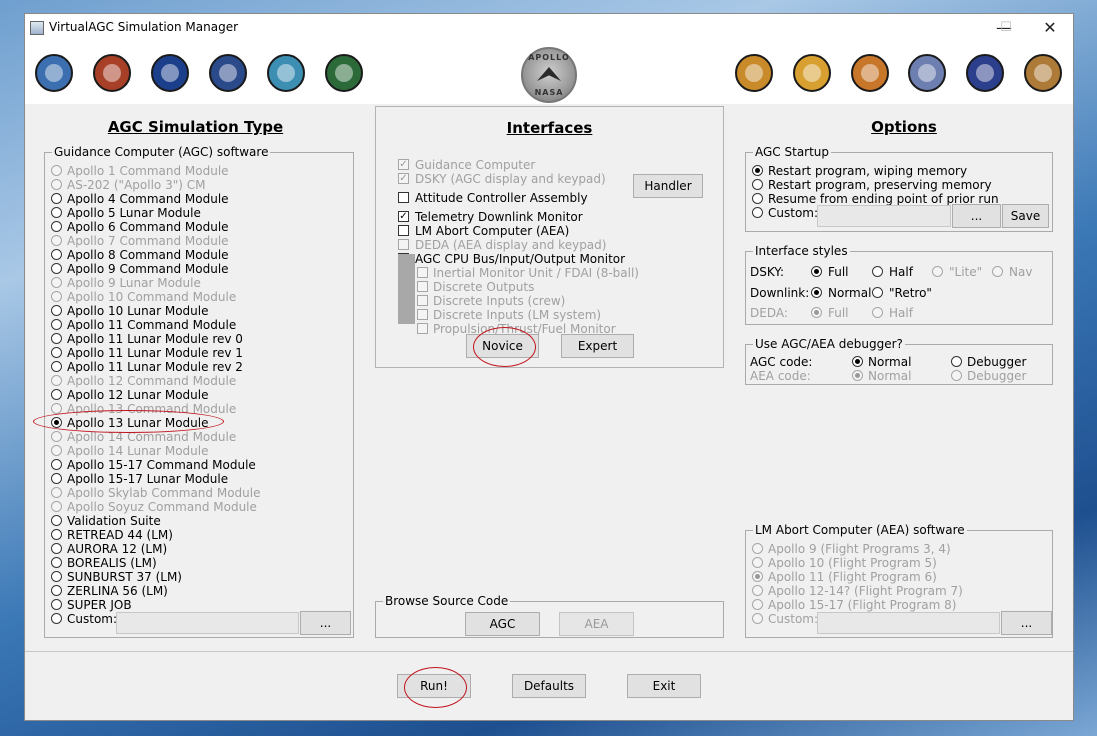  What do you see at coordinates (435, 687) in the screenshot?
I see `annotation-run` at bounding box center [435, 687].